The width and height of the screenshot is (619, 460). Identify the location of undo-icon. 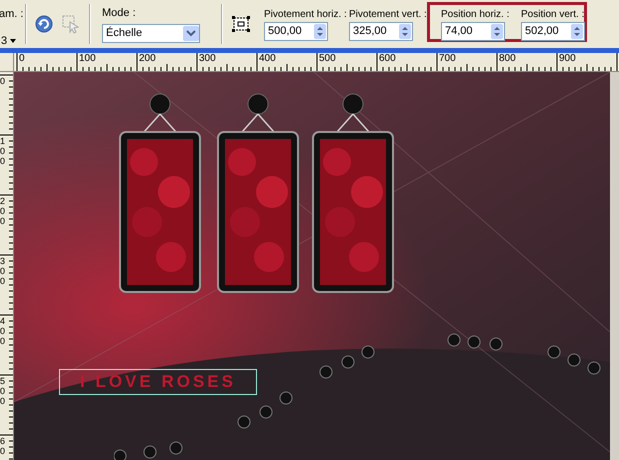
(44, 24).